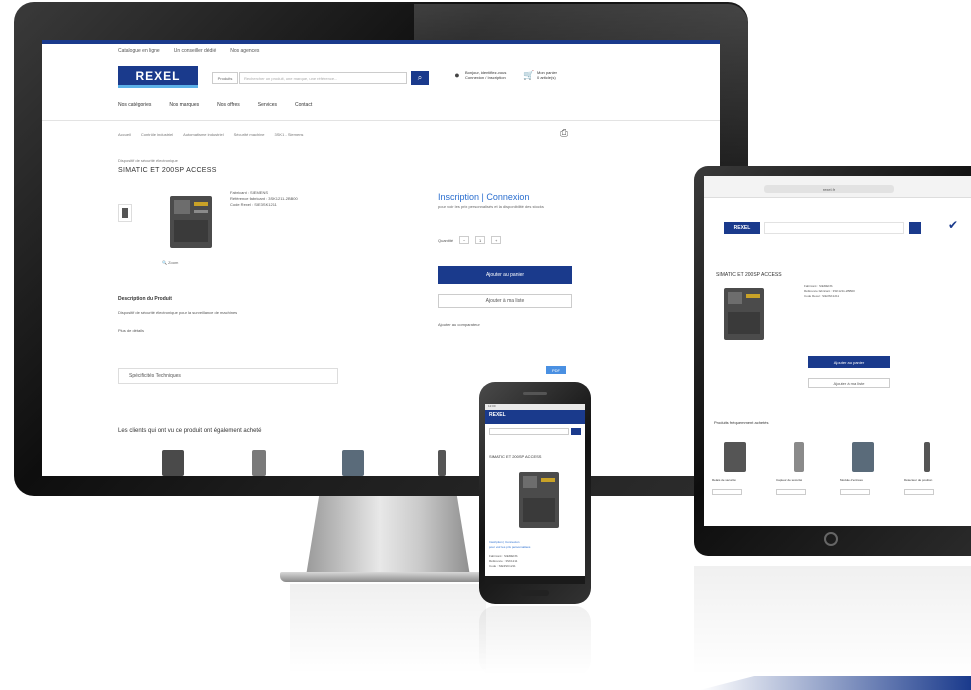  Describe the element at coordinates (749, 275) in the screenshot. I see `tablet-product-title: SIMATIC ET 200SP ACCESS` at that location.